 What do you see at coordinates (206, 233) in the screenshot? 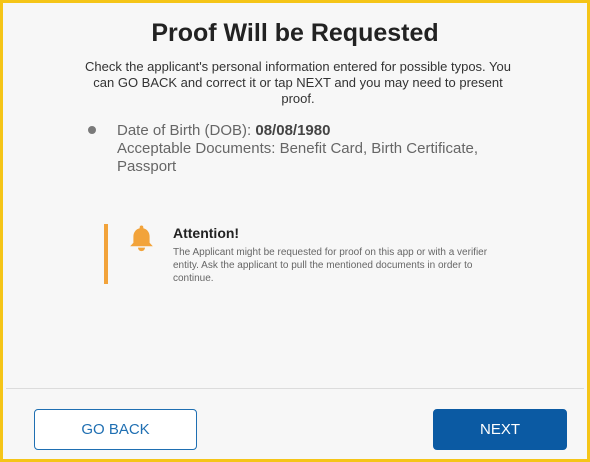
I see `attention-title: Attention!` at bounding box center [206, 233].